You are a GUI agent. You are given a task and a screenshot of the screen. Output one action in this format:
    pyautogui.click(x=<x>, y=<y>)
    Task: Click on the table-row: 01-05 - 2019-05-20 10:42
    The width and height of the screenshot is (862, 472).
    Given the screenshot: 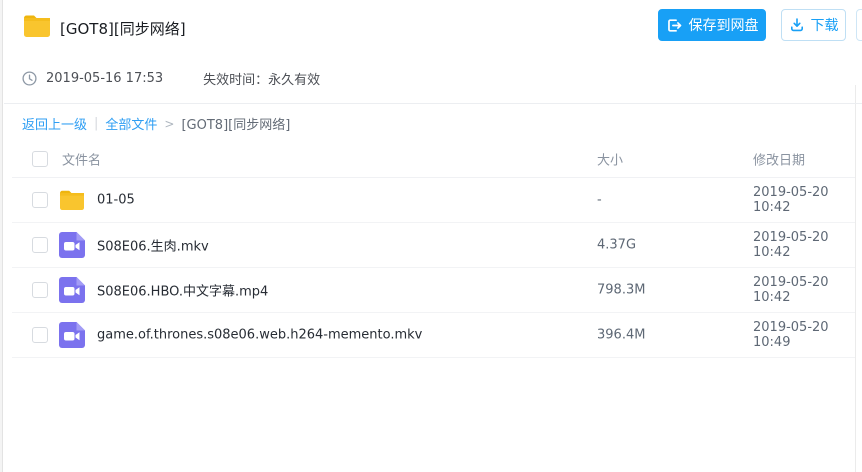 What is the action you would take?
    pyautogui.click(x=433, y=200)
    